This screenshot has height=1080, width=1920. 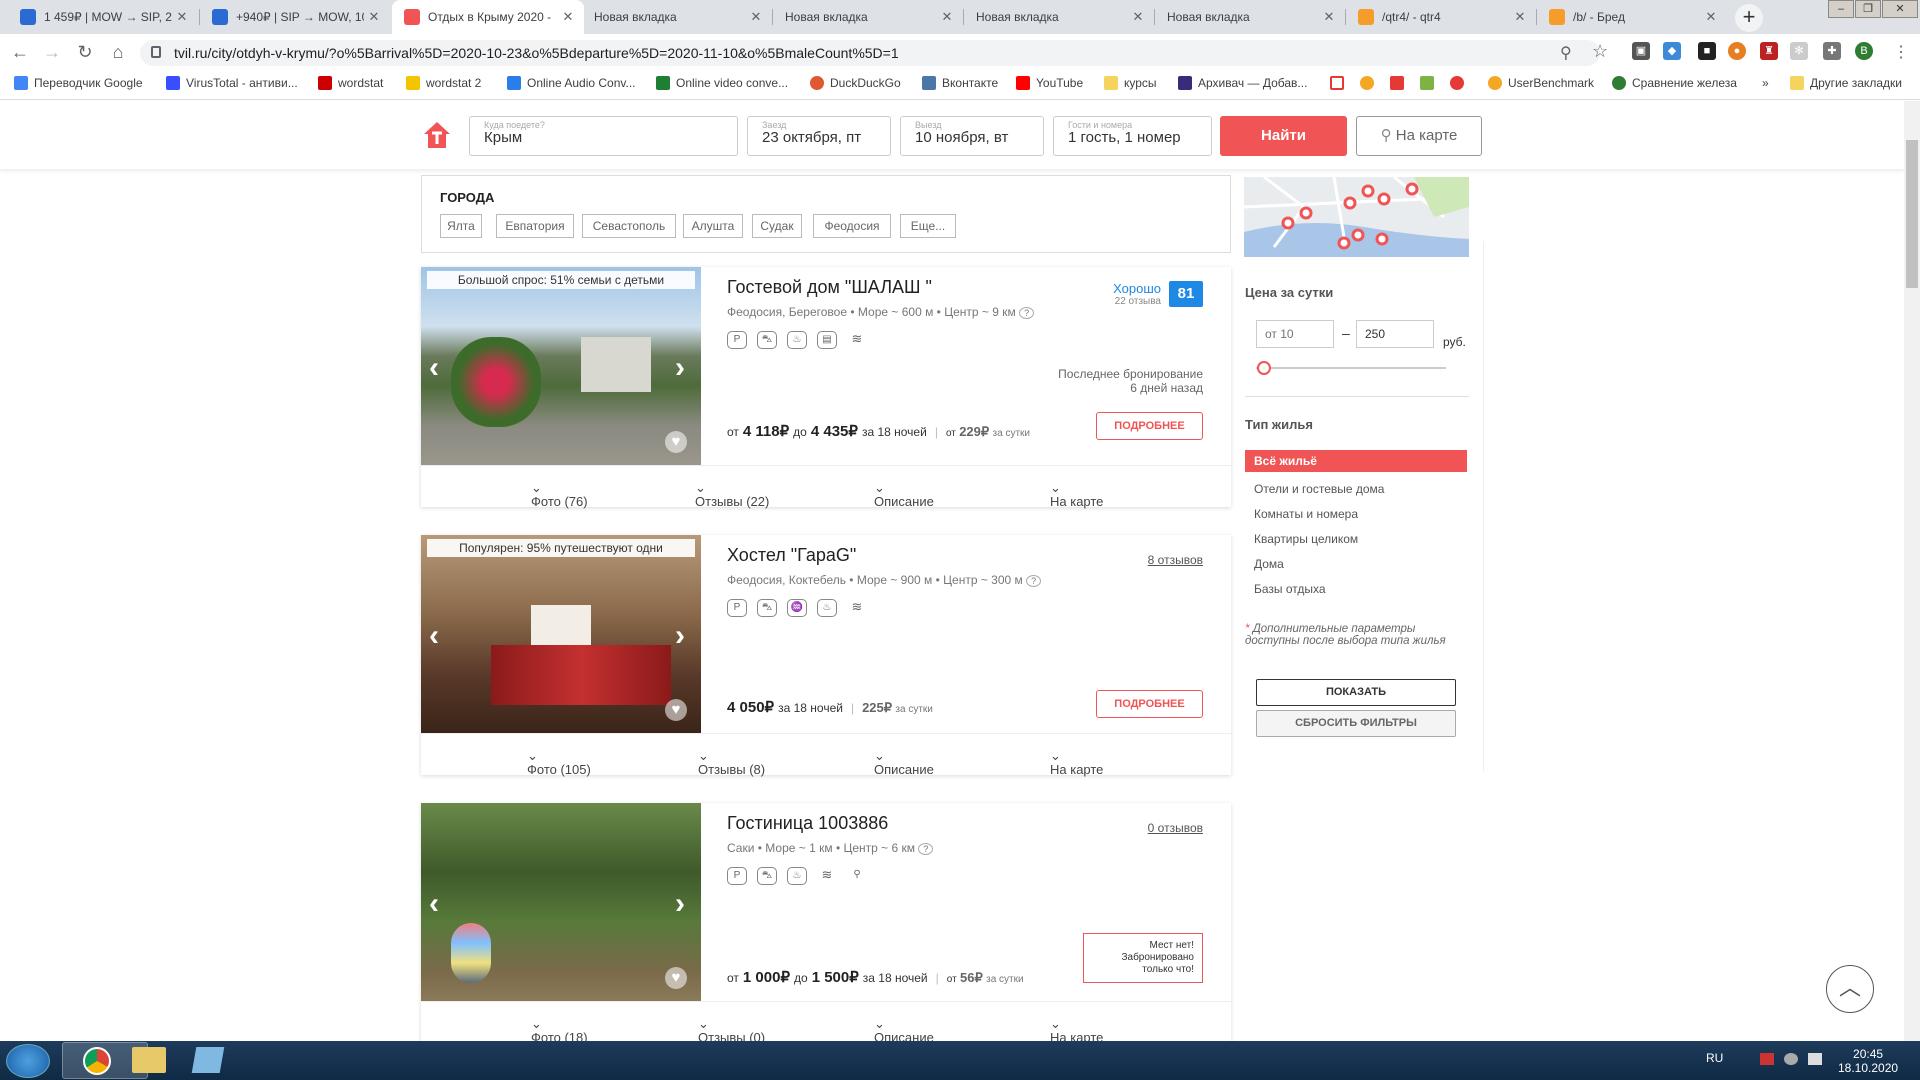 I want to click on minimize-button: –, so click(x=1841, y=9).